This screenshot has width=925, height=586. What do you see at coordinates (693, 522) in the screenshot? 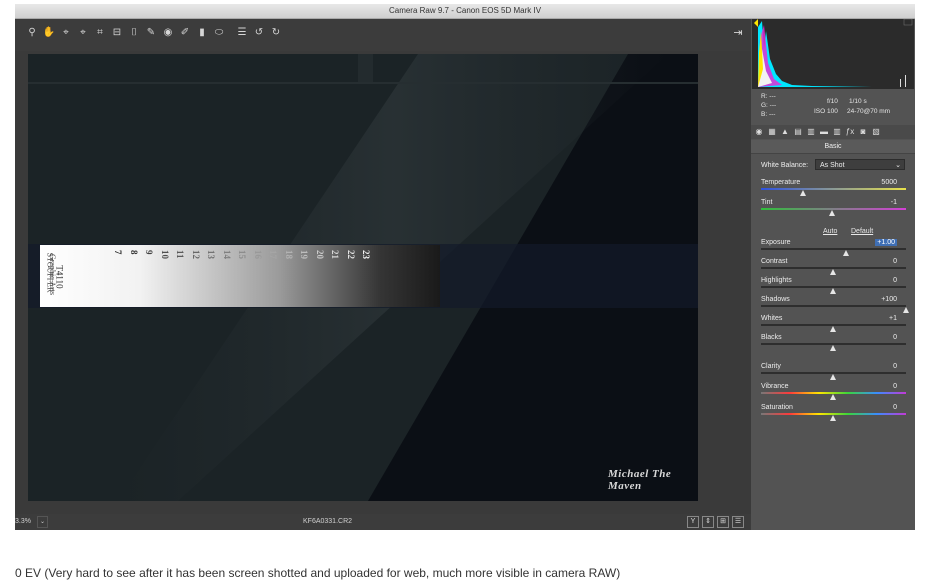
I see `before-after-y-icon: Y` at bounding box center [693, 522].